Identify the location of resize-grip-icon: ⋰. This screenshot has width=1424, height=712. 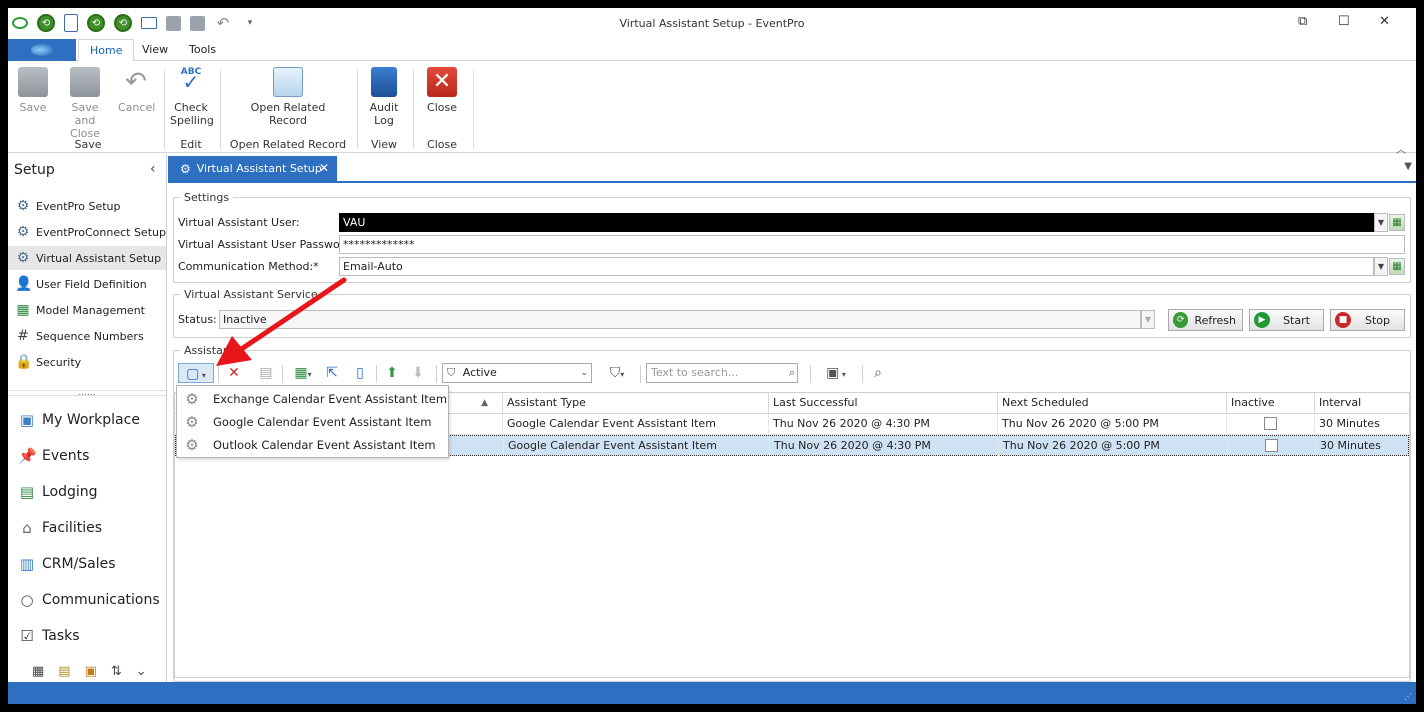
(1408, 696).